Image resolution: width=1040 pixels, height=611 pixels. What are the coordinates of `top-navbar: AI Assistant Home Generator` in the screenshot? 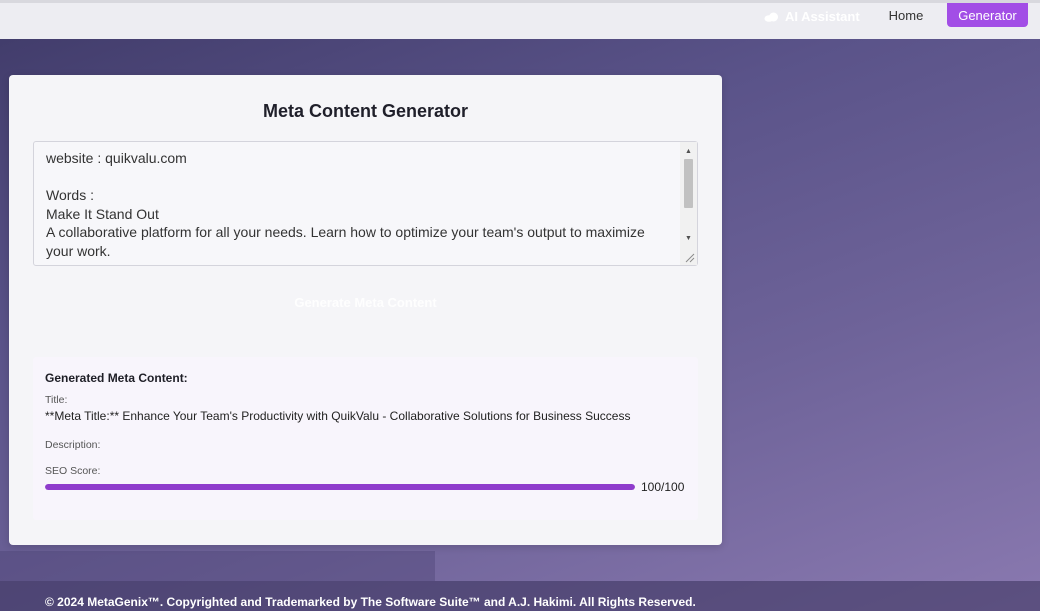 It's located at (520, 19).